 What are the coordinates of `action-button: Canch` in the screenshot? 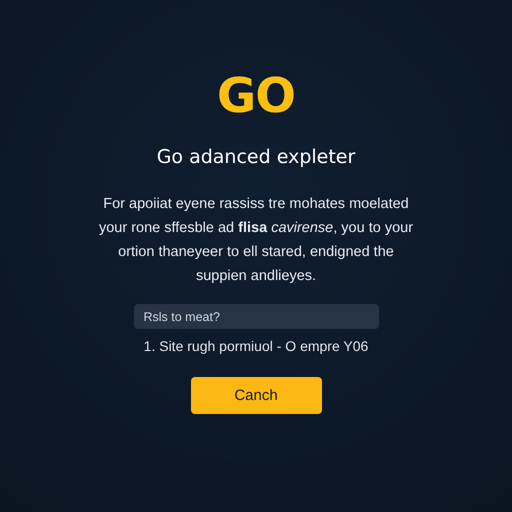 It's located at (256, 395).